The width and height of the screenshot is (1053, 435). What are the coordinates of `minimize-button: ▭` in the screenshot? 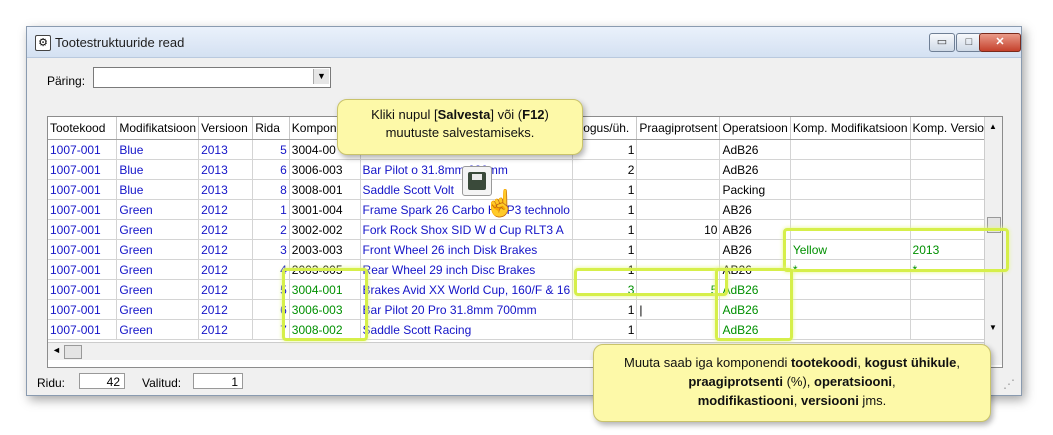 It's located at (942, 42).